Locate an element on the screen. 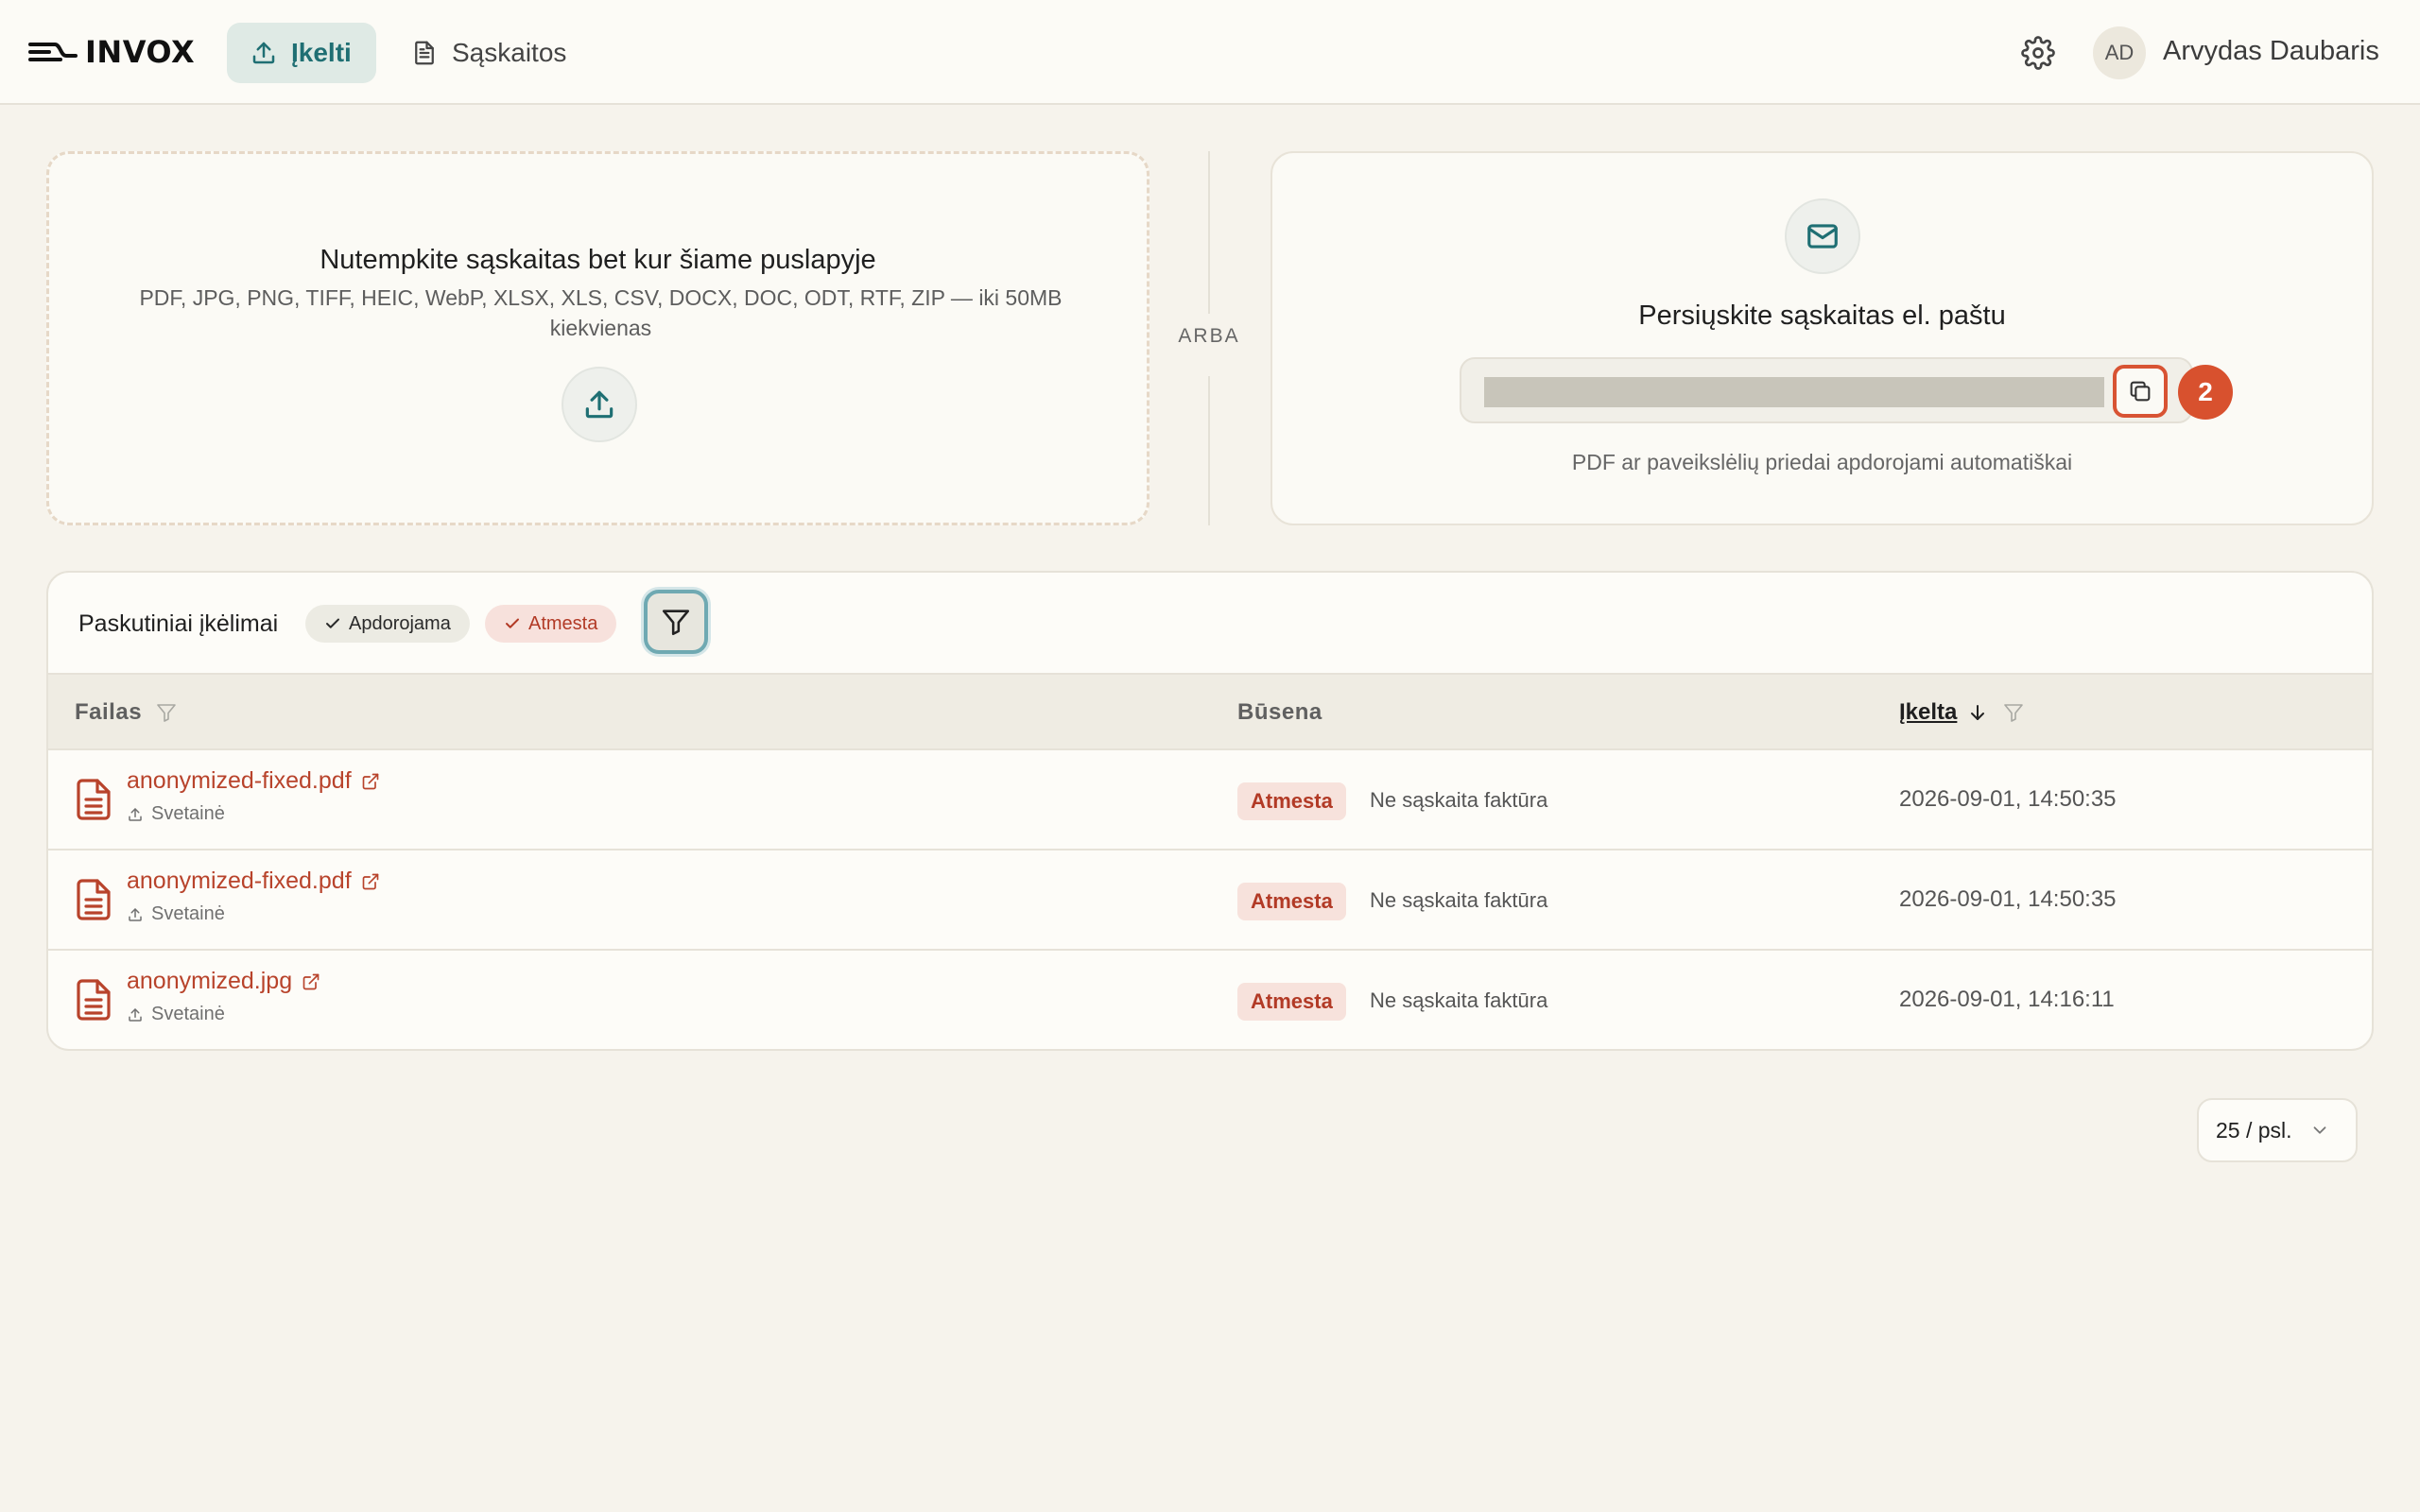 This screenshot has height=1512, width=2420. nav-upload-button: Įkelti is located at coordinates (302, 53).